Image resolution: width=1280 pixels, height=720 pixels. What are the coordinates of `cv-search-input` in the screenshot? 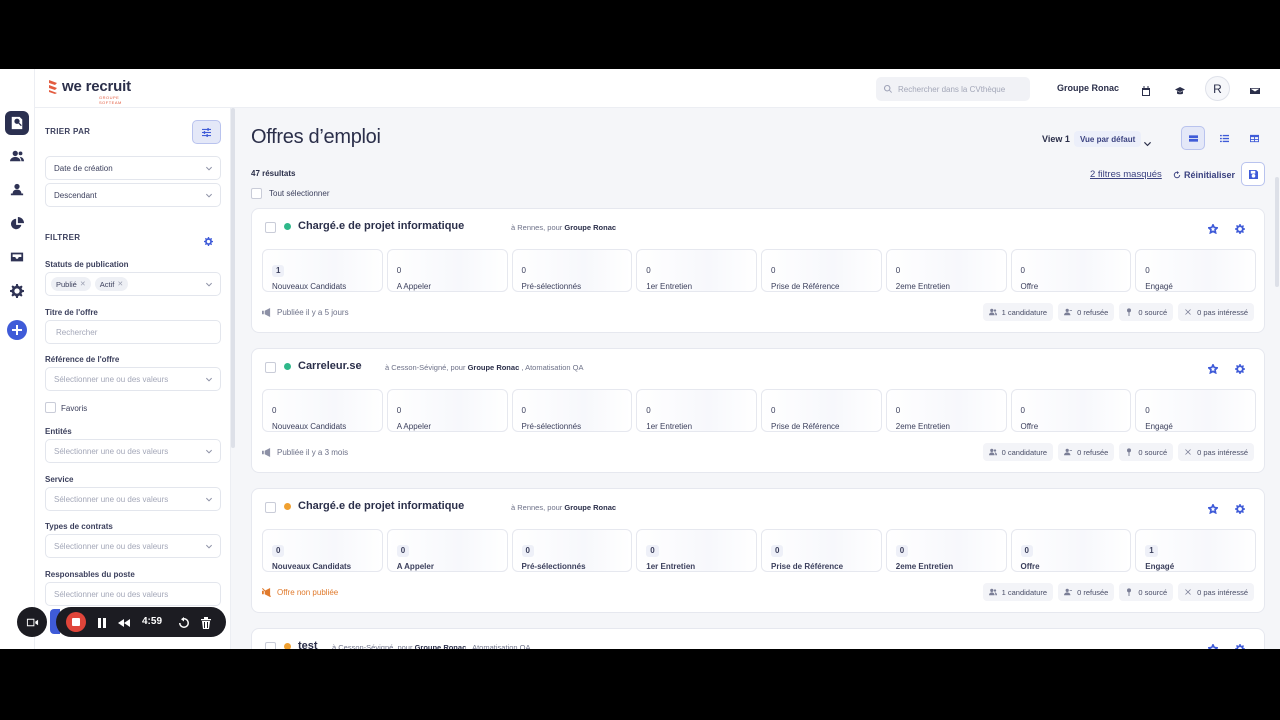 It's located at (963, 89).